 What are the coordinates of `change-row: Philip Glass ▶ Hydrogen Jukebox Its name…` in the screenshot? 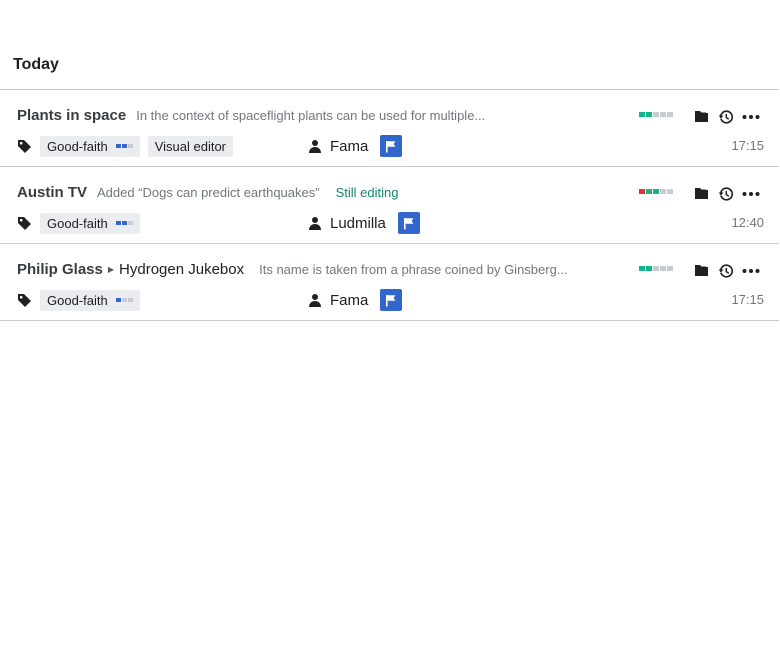 It's located at (389, 282).